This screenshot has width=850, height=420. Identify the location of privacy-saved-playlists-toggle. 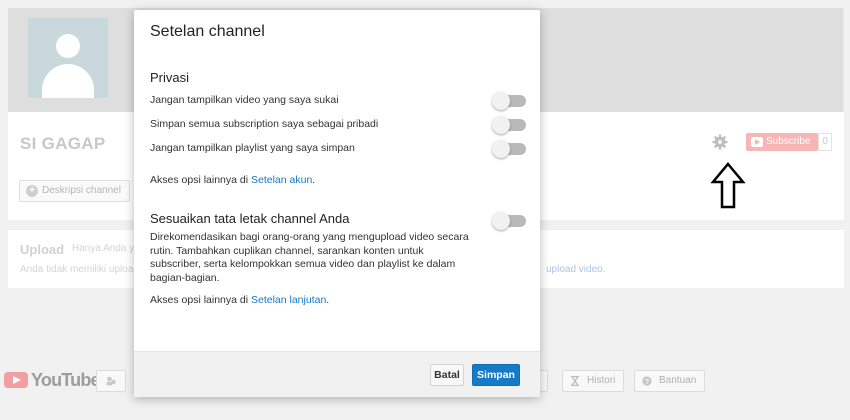
(509, 149).